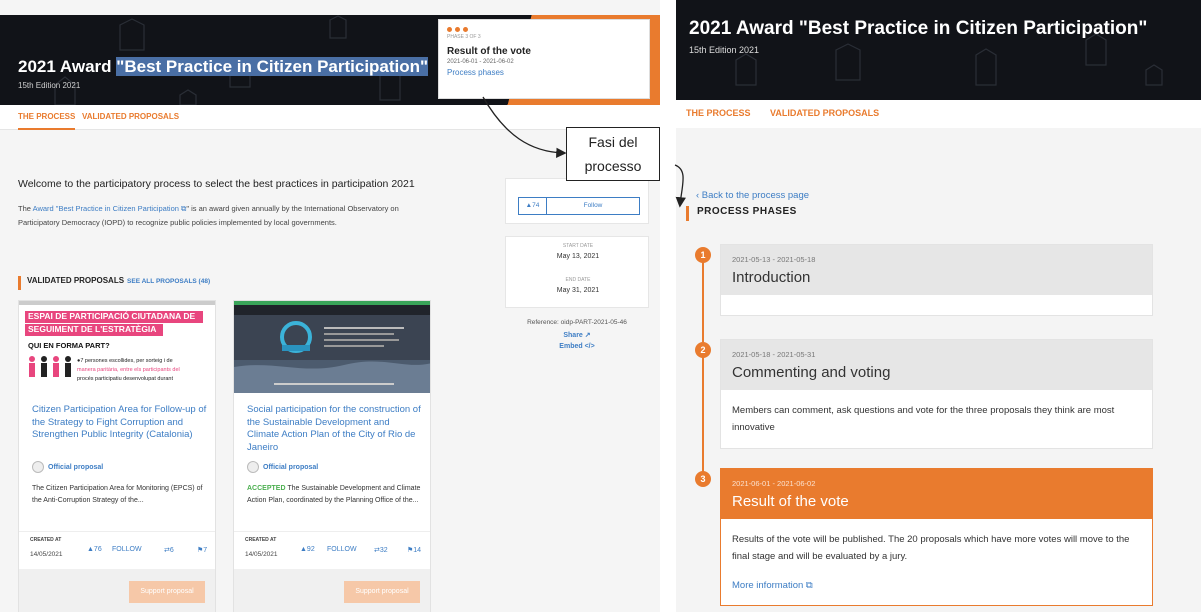  What do you see at coordinates (578, 246) in the screenshot?
I see `start-date-label: START DATE` at bounding box center [578, 246].